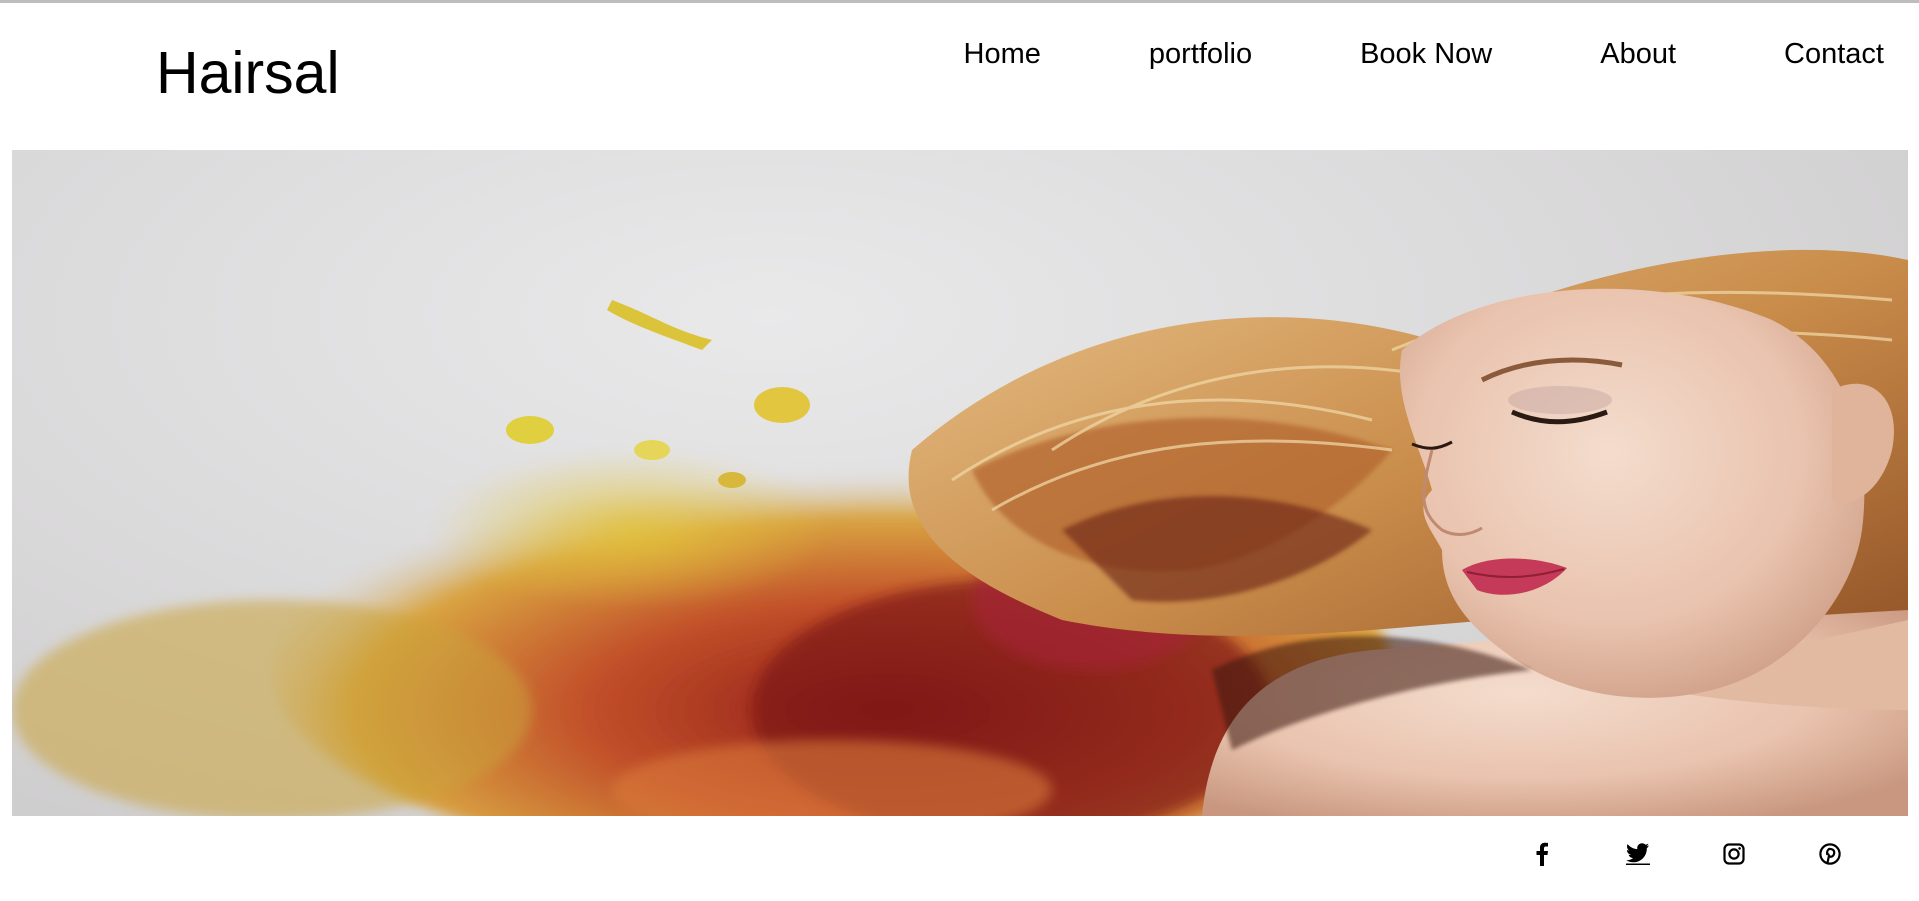 The height and width of the screenshot is (901, 1919). Describe the element at coordinates (1542, 854) in the screenshot. I see `facebook-icon` at that location.